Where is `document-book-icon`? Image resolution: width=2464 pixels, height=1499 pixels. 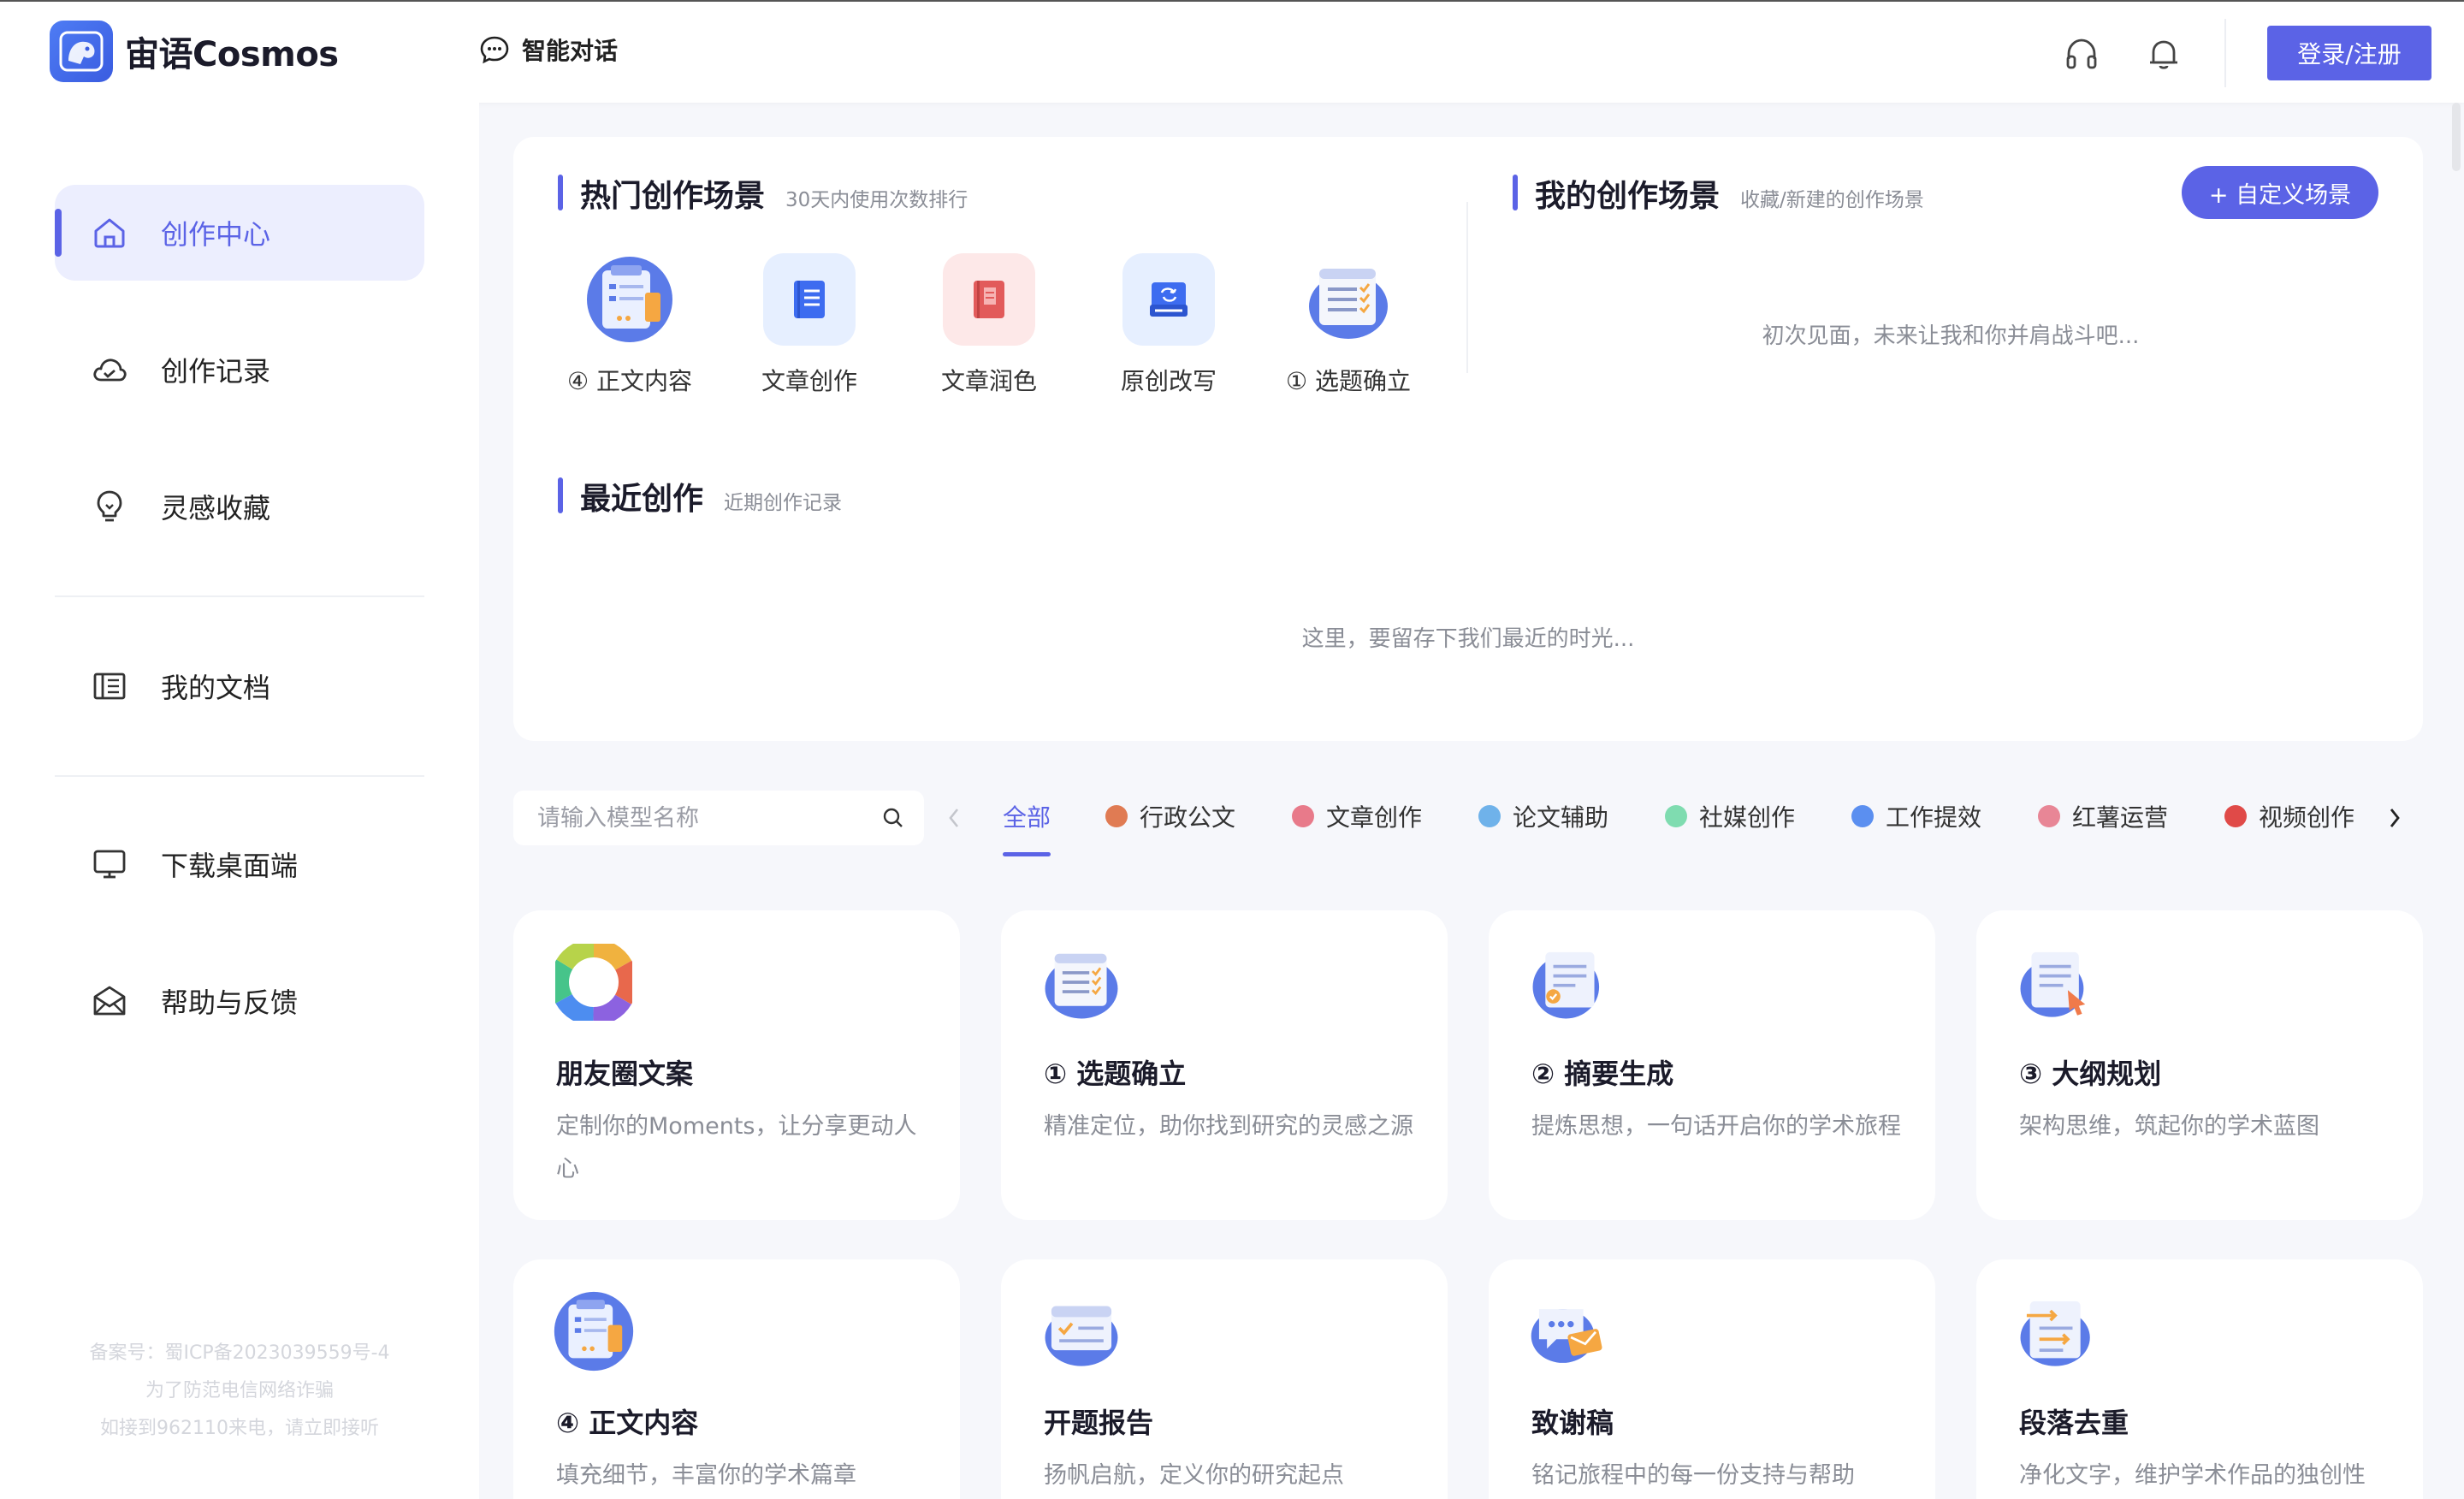
document-book-icon is located at coordinates (109, 686).